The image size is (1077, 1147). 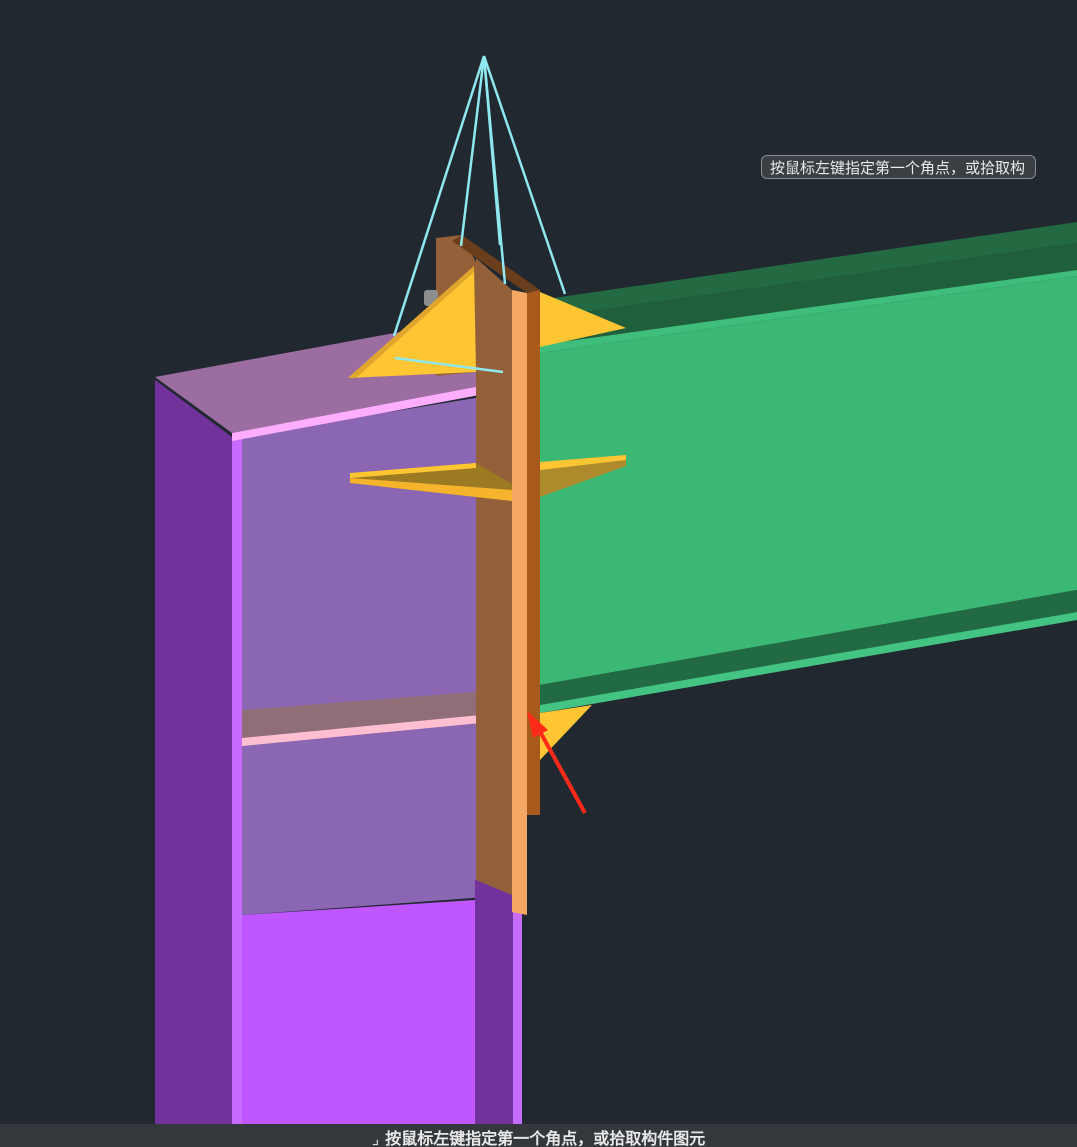 What do you see at coordinates (545, 1138) in the screenshot?
I see `command-prompt-text: 按鼠标左键指定第一个角点，或拾取构件图元` at bounding box center [545, 1138].